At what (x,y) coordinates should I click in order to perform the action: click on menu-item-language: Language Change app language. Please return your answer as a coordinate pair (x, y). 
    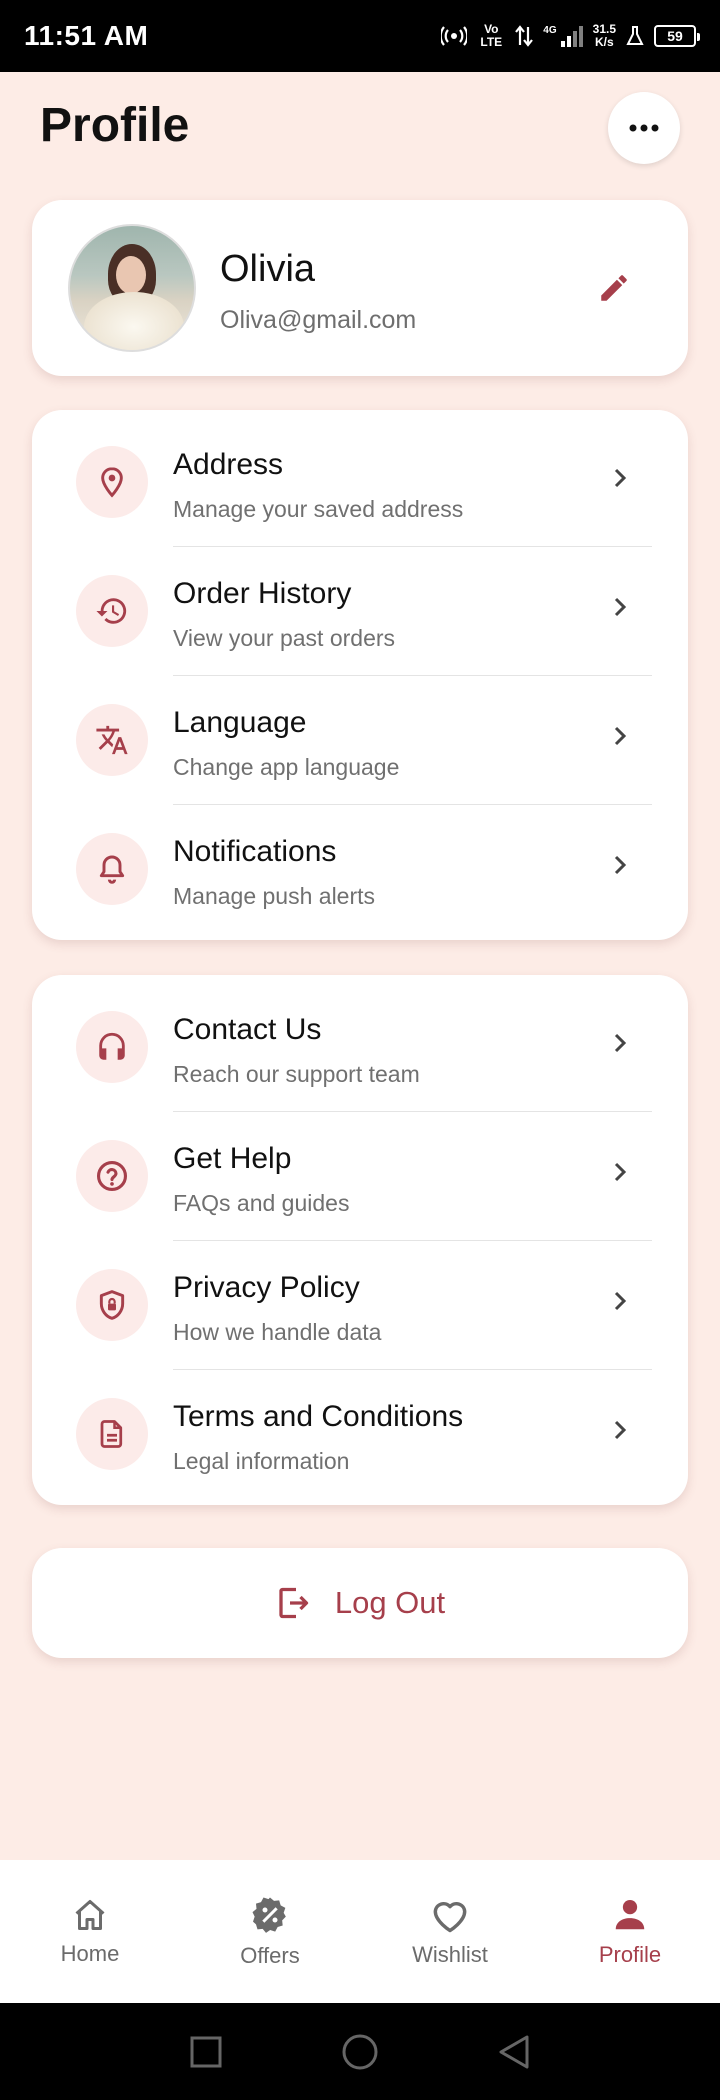
    Looking at the image, I should click on (360, 732).